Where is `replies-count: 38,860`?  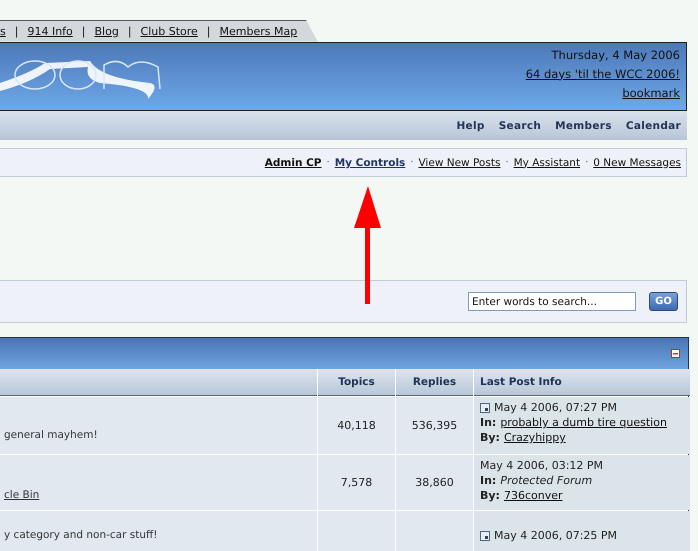 replies-count: 38,860 is located at coordinates (434, 482).